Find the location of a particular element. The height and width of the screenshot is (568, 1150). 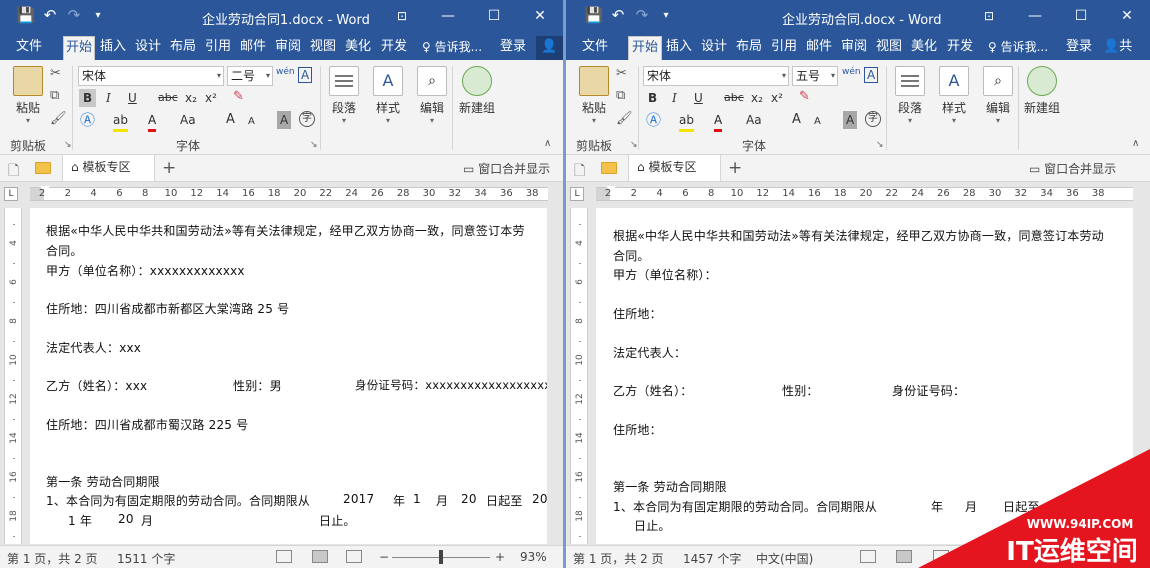

tab-developer: 开发 is located at coordinates (960, 48).